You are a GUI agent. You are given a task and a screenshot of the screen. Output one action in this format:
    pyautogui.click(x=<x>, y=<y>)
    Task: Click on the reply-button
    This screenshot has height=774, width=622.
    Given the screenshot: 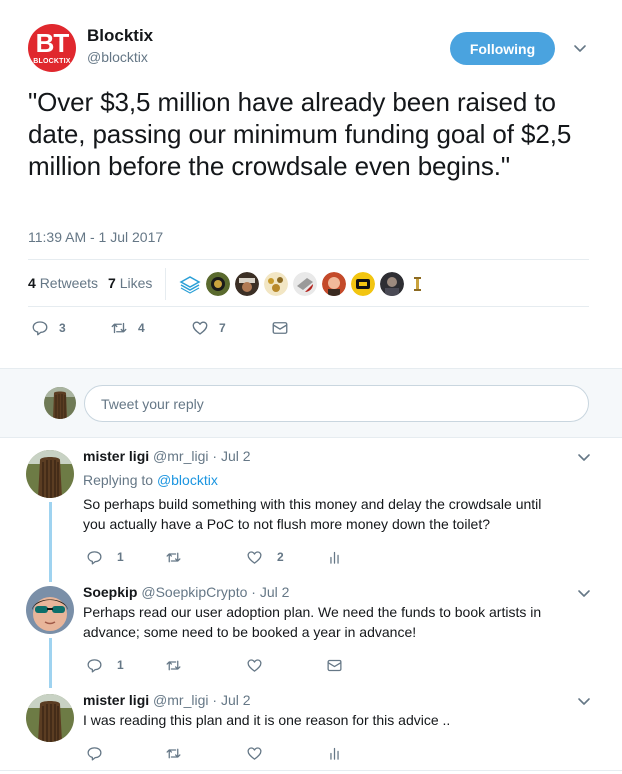 What is the action you would take?
    pyautogui.click(x=94, y=753)
    